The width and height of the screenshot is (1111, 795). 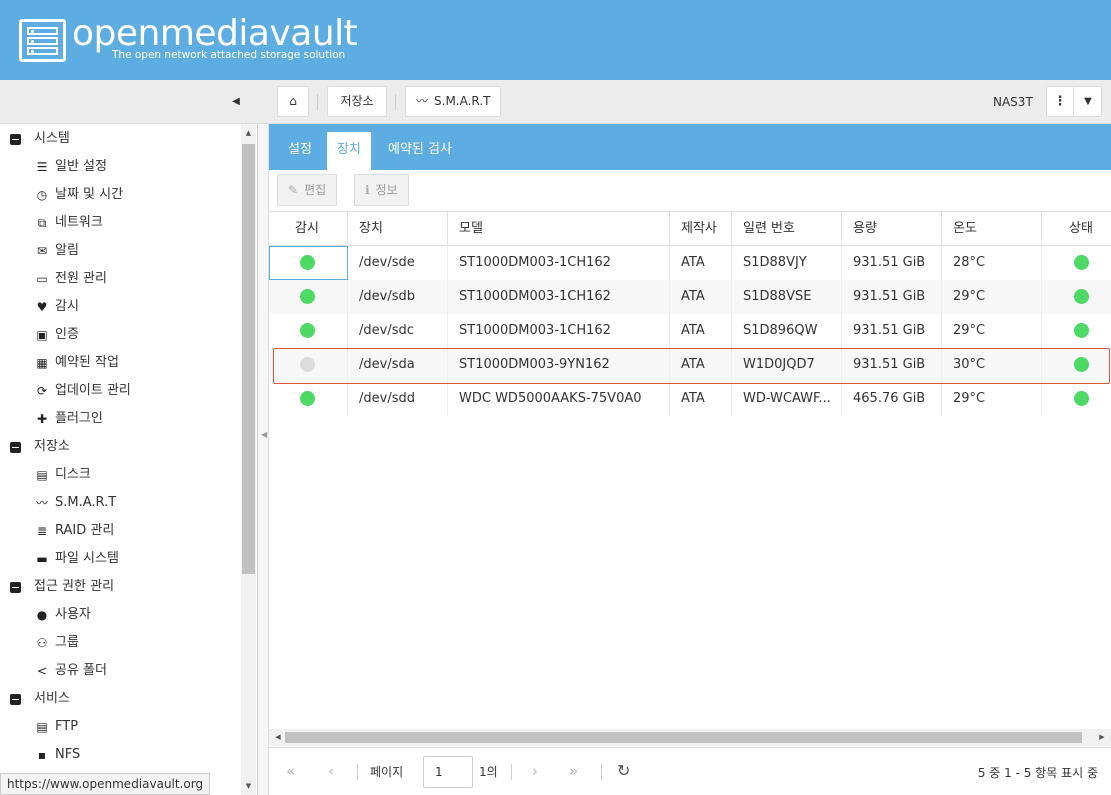 What do you see at coordinates (81, 278) in the screenshot?
I see `sidebar-item-label: 전원 관리` at bounding box center [81, 278].